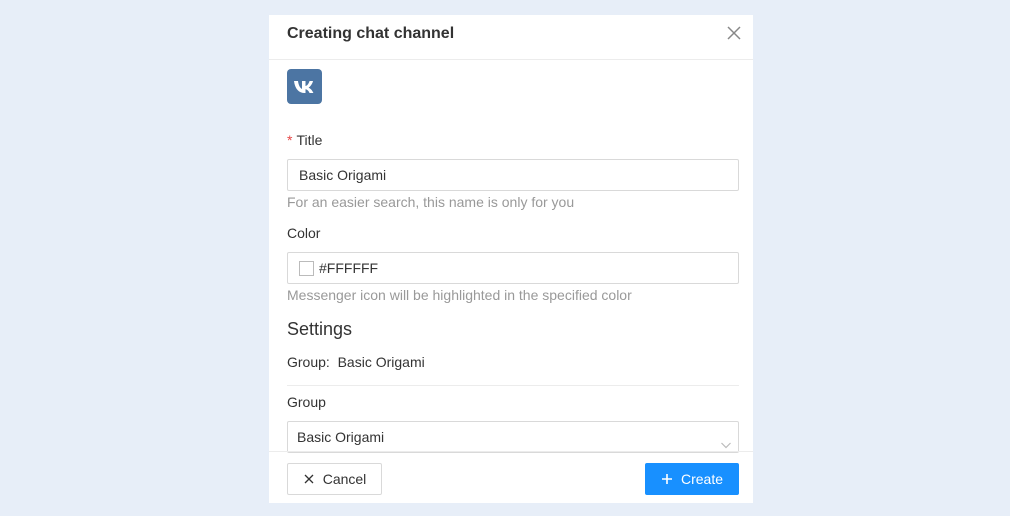 The height and width of the screenshot is (516, 1010). What do you see at coordinates (344, 479) in the screenshot?
I see `cancel-button-label: Cancel` at bounding box center [344, 479].